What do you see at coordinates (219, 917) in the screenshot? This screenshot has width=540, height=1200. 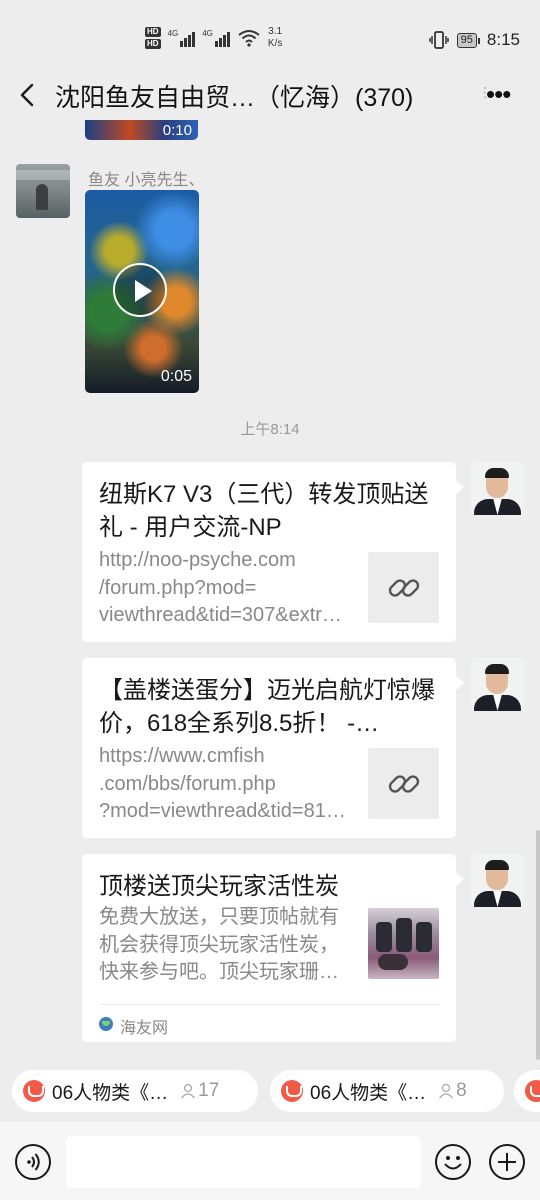 I see `link-card-desc-line: 免费大放送，只要顶帖就有` at bounding box center [219, 917].